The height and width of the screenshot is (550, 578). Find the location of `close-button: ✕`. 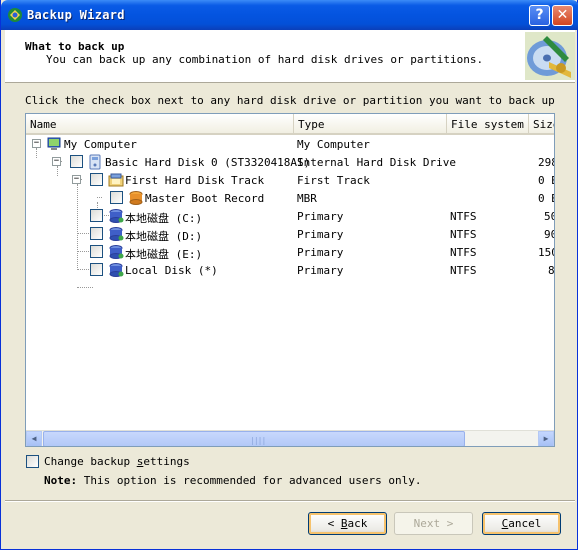

close-button: ✕ is located at coordinates (562, 15).